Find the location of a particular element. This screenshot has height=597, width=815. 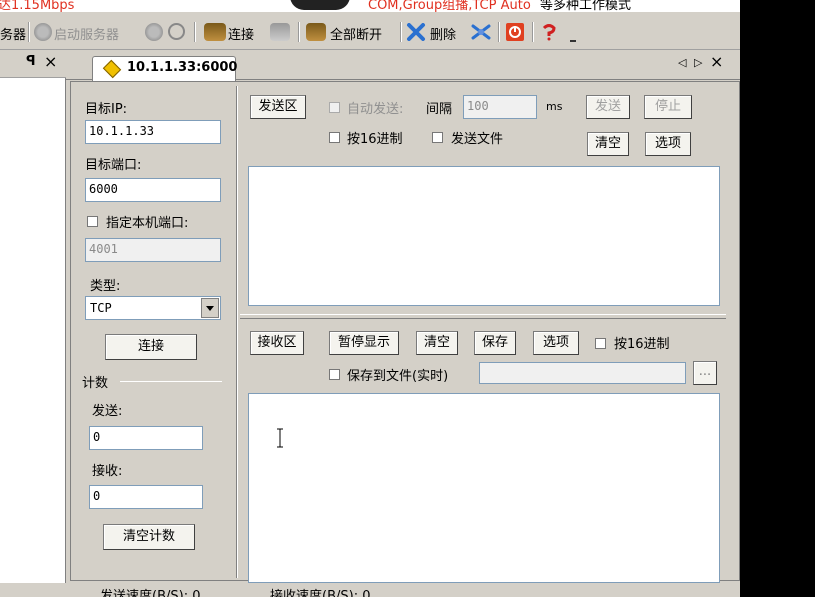

target-ip-field: 10.1.1.33 is located at coordinates (153, 132).